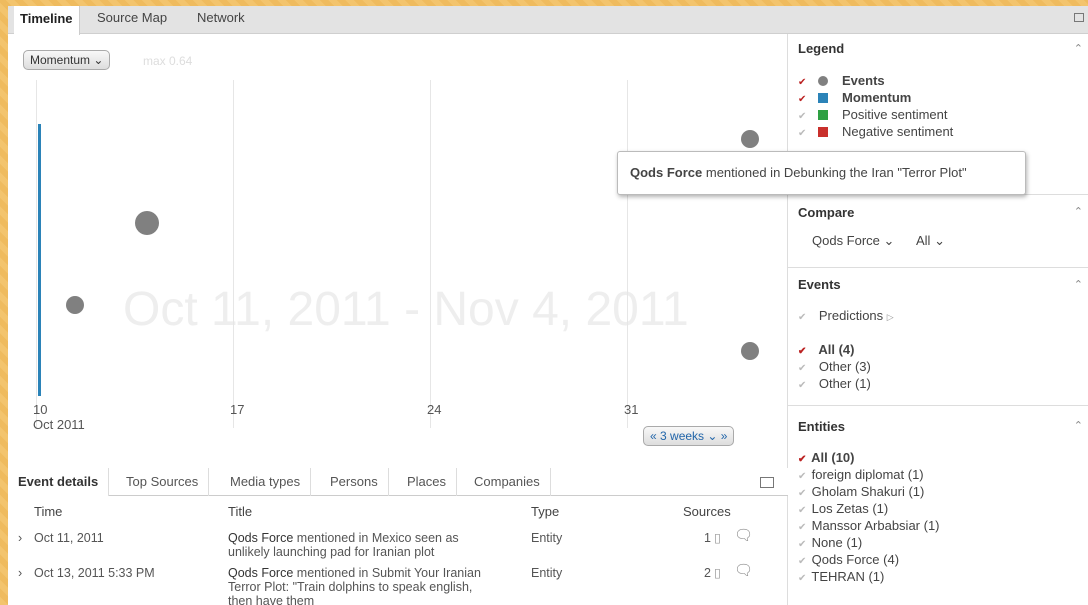  Describe the element at coordinates (168, 61) in the screenshot. I see `max-value-label: max 0.64` at that location.